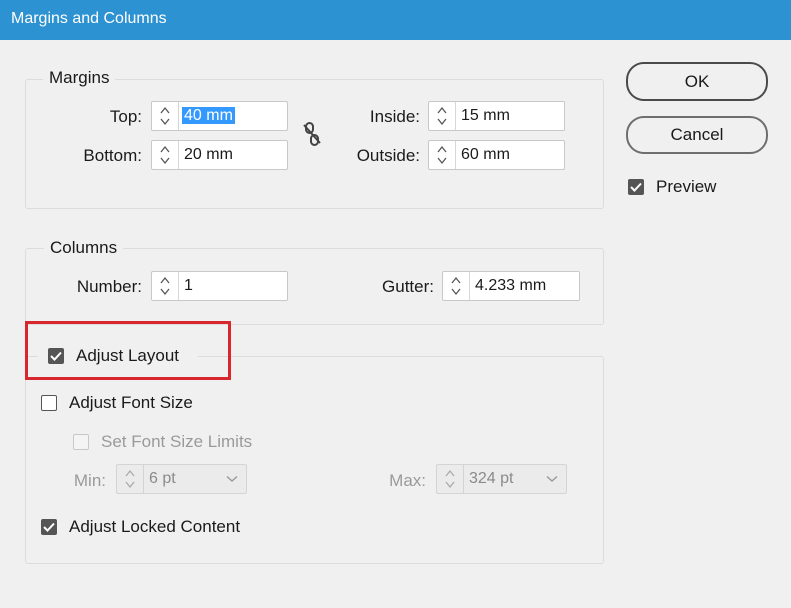  Describe the element at coordinates (49, 527) in the screenshot. I see `adjust-locked-content-checkbox` at that location.